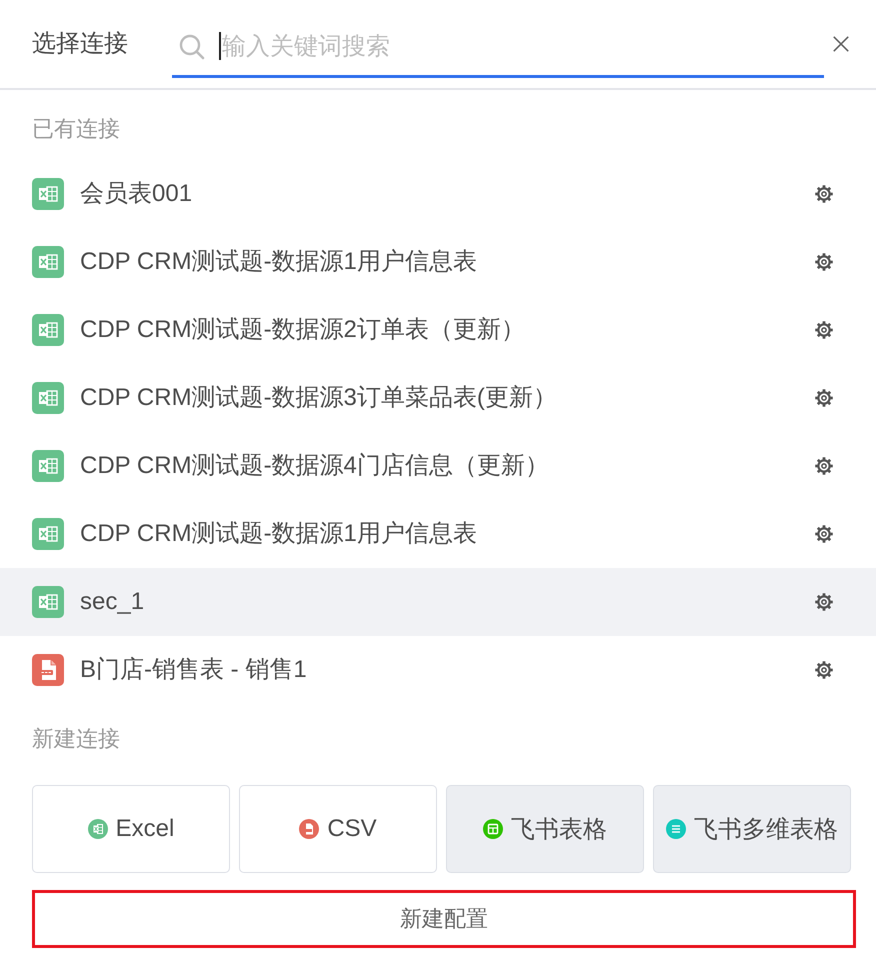 The image size is (876, 972). What do you see at coordinates (676, 829) in the screenshot?
I see `list-icon` at bounding box center [676, 829].